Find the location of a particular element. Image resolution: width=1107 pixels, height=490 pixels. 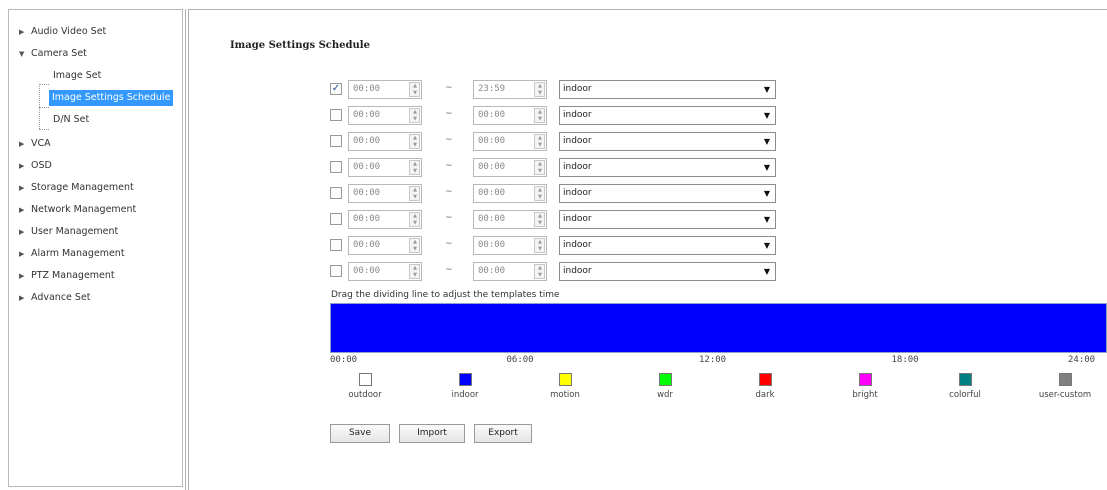

sidebar-item-camera-set: ▼ Camera Set is located at coordinates (53, 54).